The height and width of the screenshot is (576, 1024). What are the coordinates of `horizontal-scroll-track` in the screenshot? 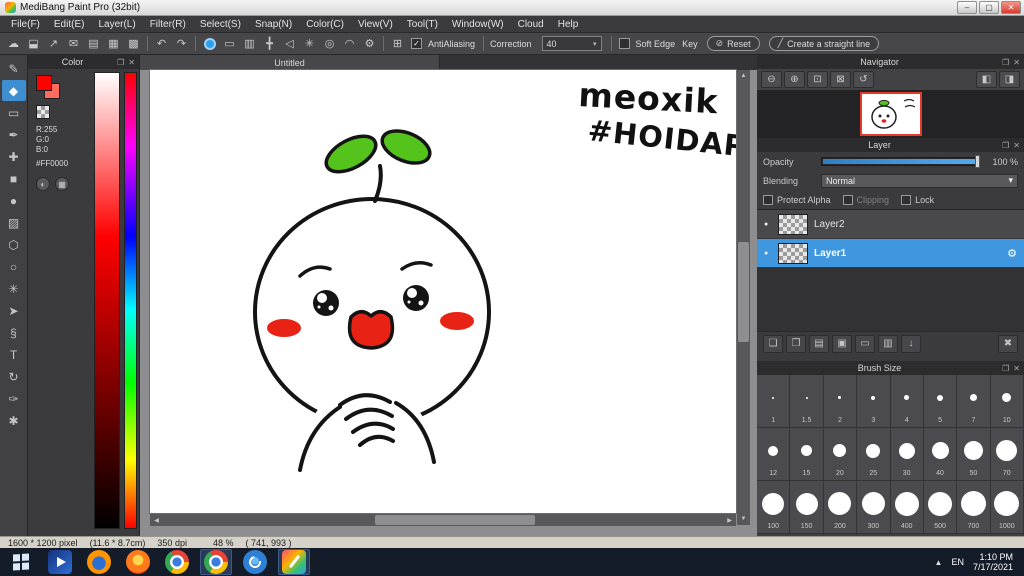 It's located at (443, 520).